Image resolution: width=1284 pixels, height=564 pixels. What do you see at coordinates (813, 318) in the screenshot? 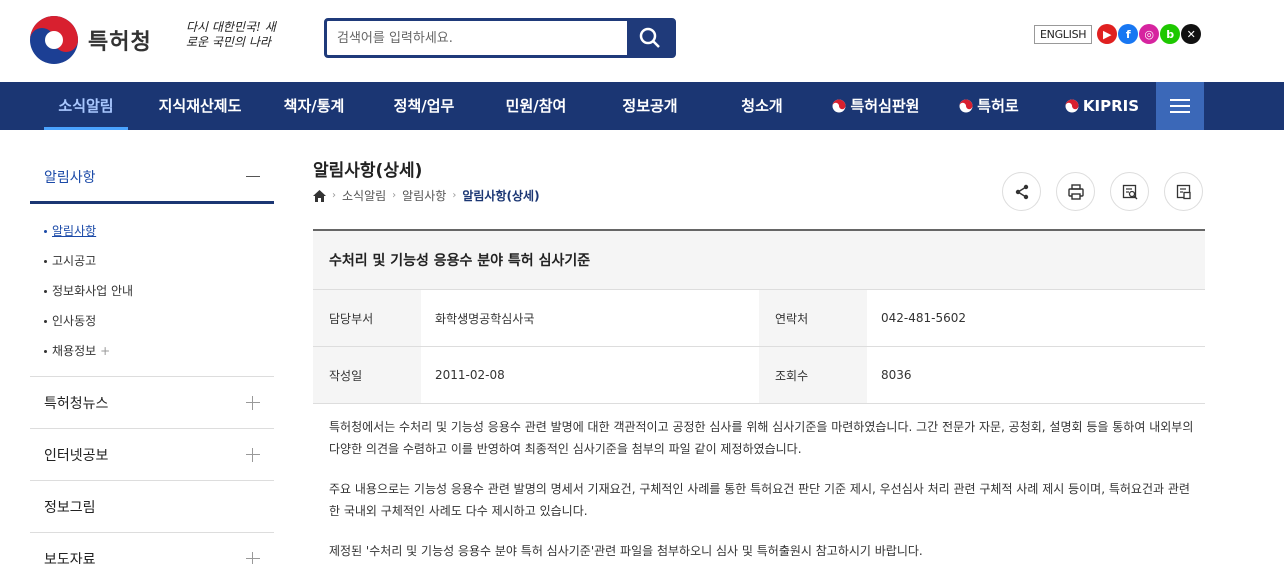
I see `contact-label: 연락처` at bounding box center [813, 318].